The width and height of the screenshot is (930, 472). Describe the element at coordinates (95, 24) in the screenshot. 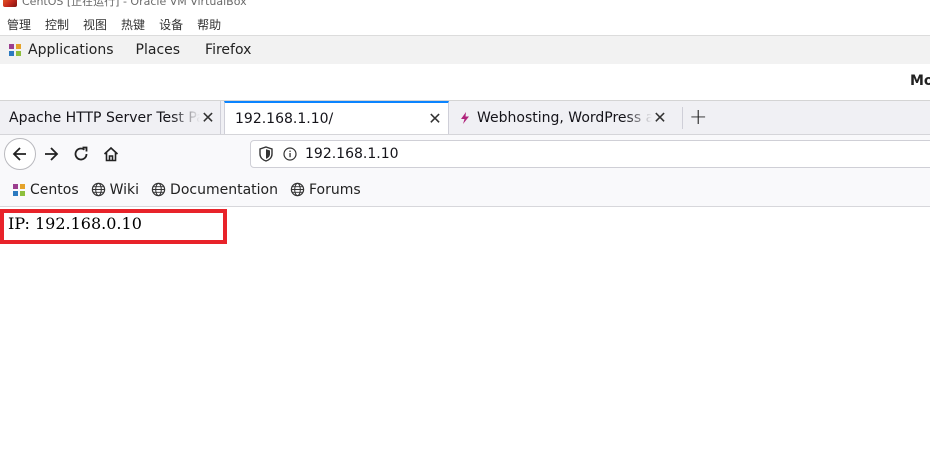

I see `vbox-menu-view: 视图` at that location.